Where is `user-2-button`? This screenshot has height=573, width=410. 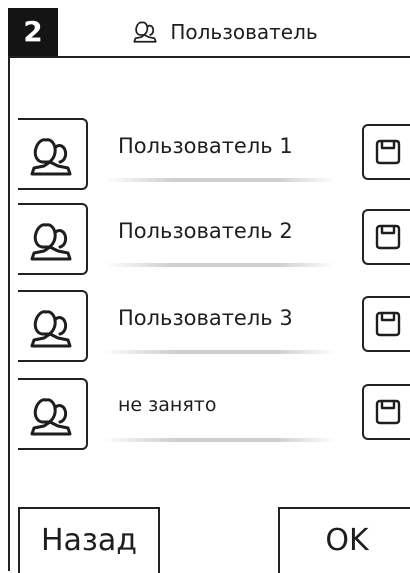 user-2-button is located at coordinates (53, 239).